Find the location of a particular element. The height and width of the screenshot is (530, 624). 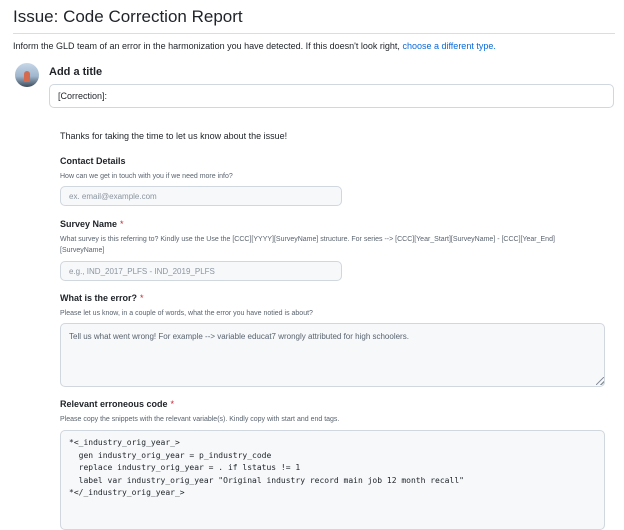

avatar-figure is located at coordinates (27, 76).